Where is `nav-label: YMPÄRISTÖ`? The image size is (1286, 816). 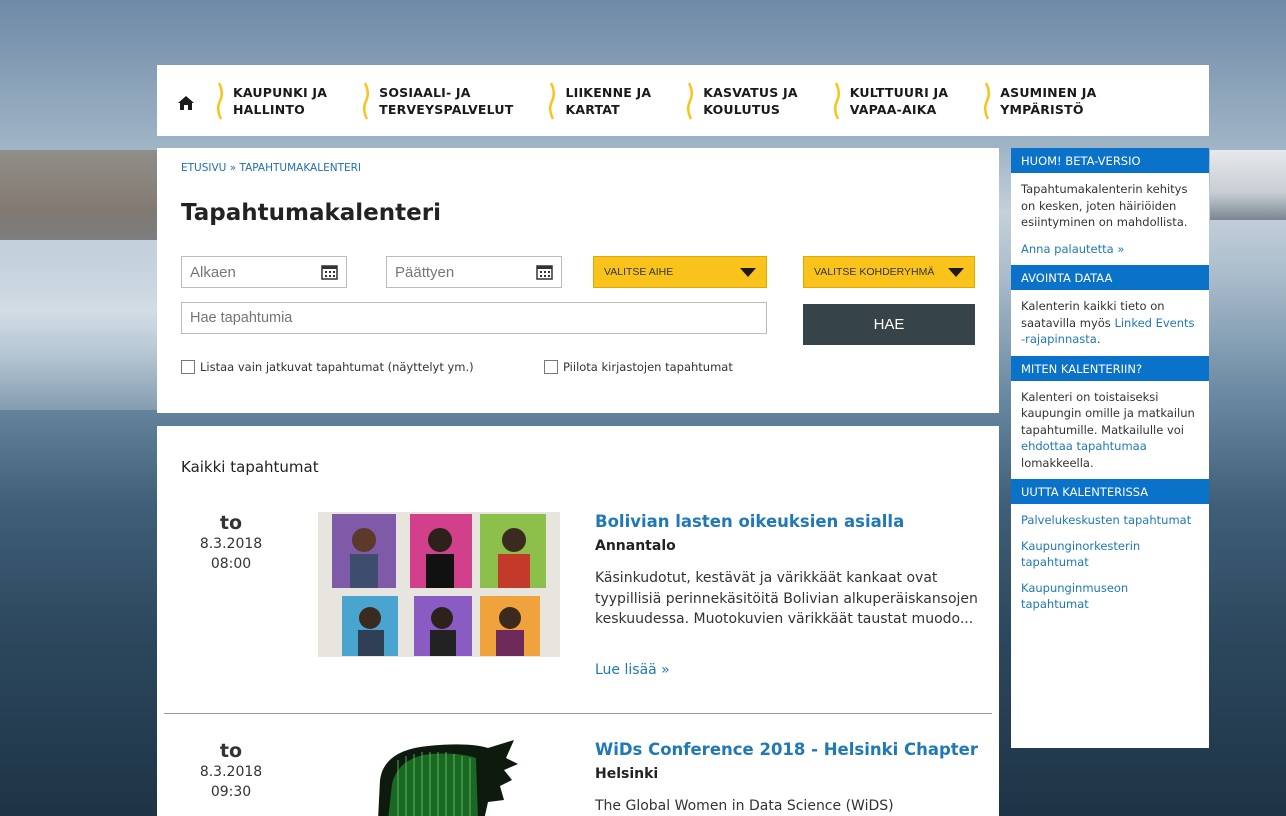 nav-label: YMPÄRISTÖ is located at coordinates (1042, 109).